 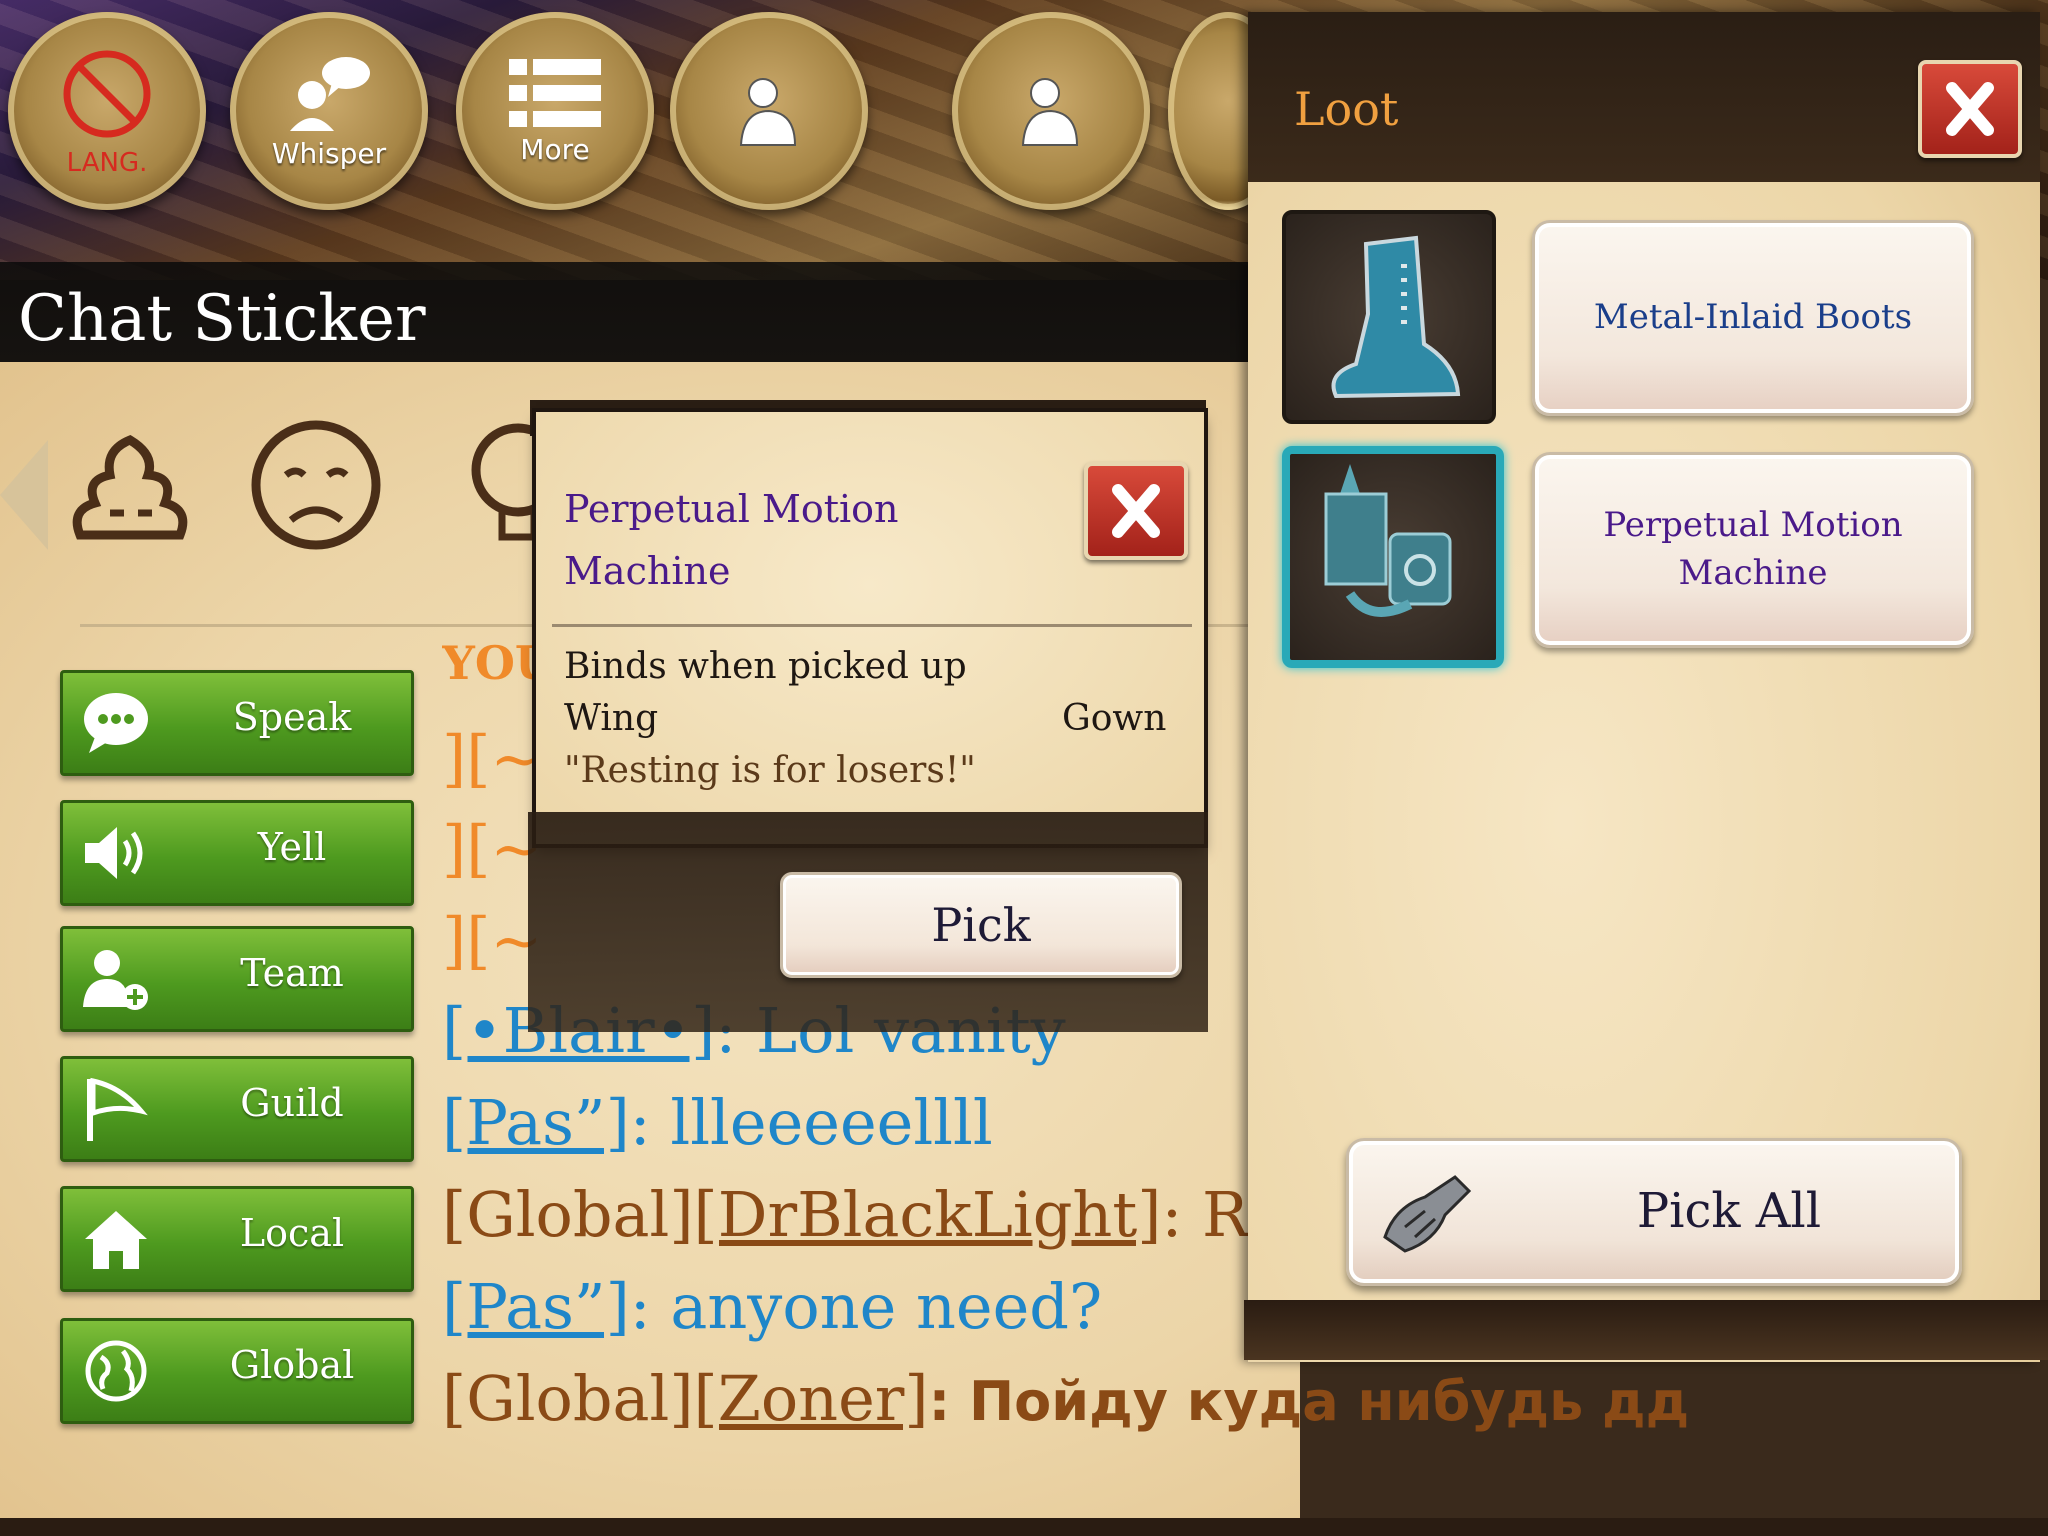 I want to click on speaker-icon, so click(x=114, y=853).